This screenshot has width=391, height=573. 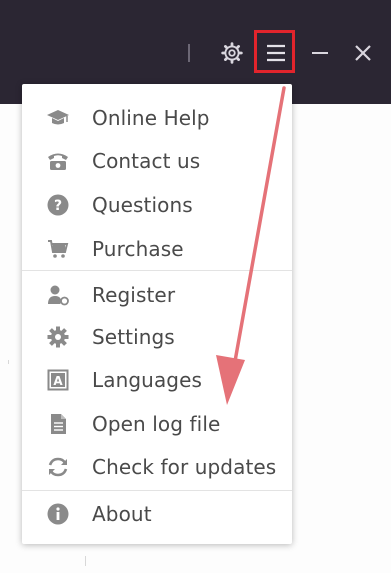 I want to click on menu-item-check-for-updates: Check for updates, so click(x=157, y=467).